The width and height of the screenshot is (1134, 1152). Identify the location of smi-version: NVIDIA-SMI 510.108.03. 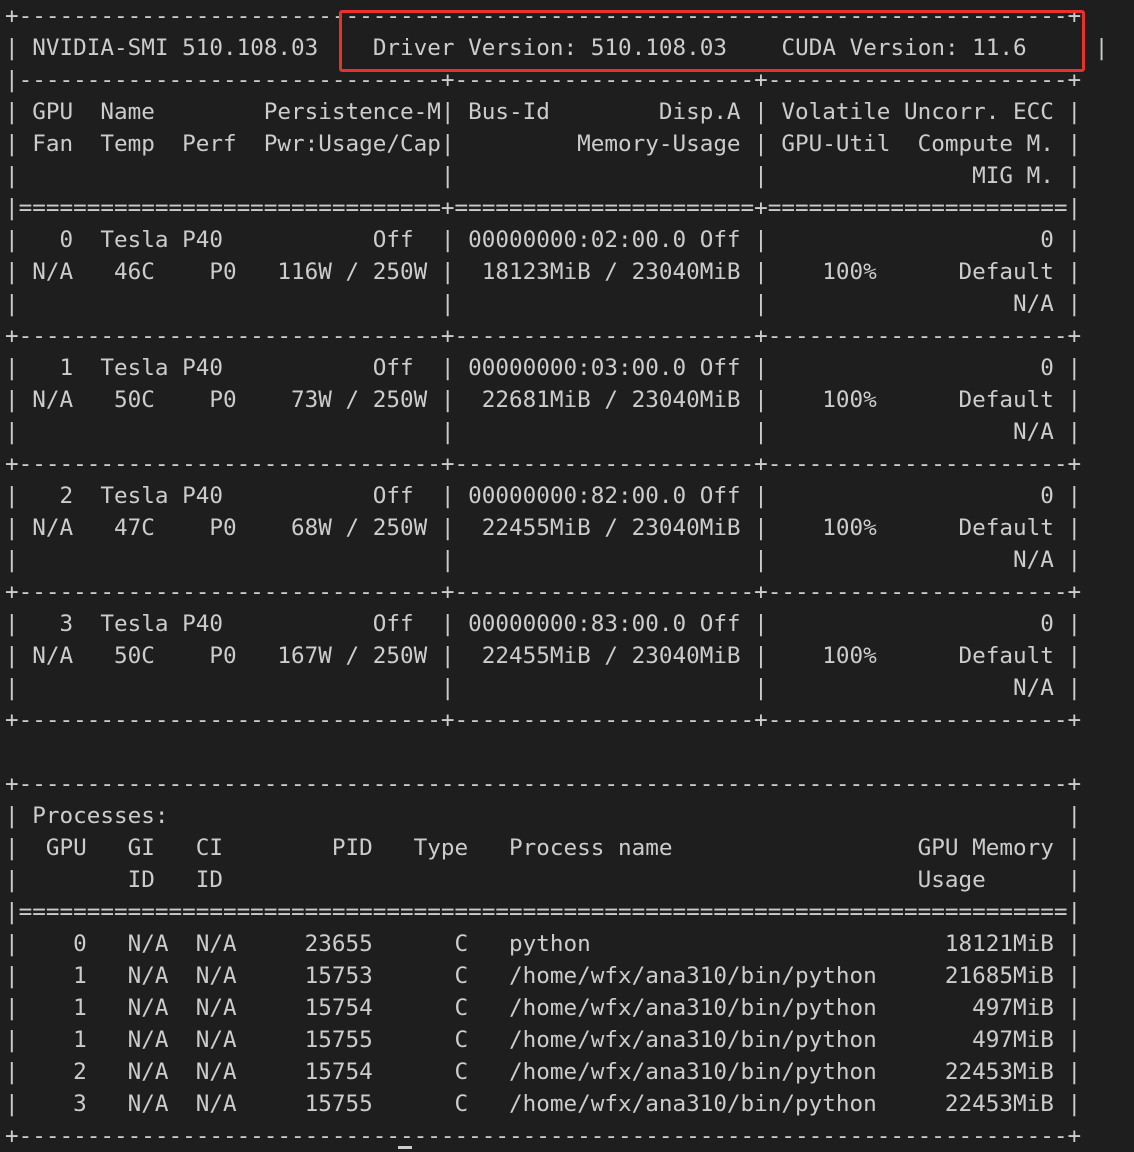
(175, 48).